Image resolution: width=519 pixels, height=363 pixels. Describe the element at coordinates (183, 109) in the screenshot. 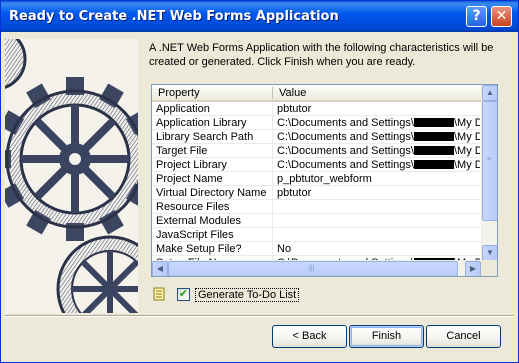

I see `property-cell: Application` at that location.